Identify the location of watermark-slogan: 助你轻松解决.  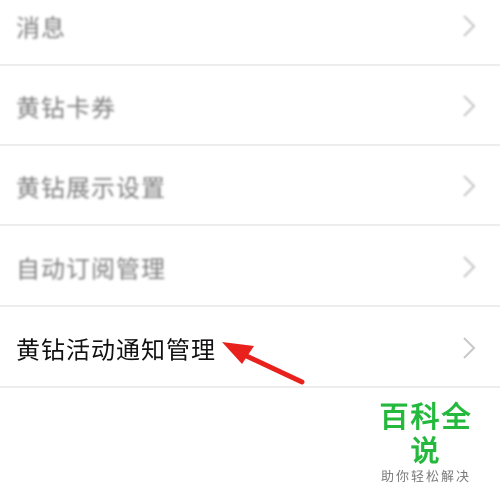
(425, 477).